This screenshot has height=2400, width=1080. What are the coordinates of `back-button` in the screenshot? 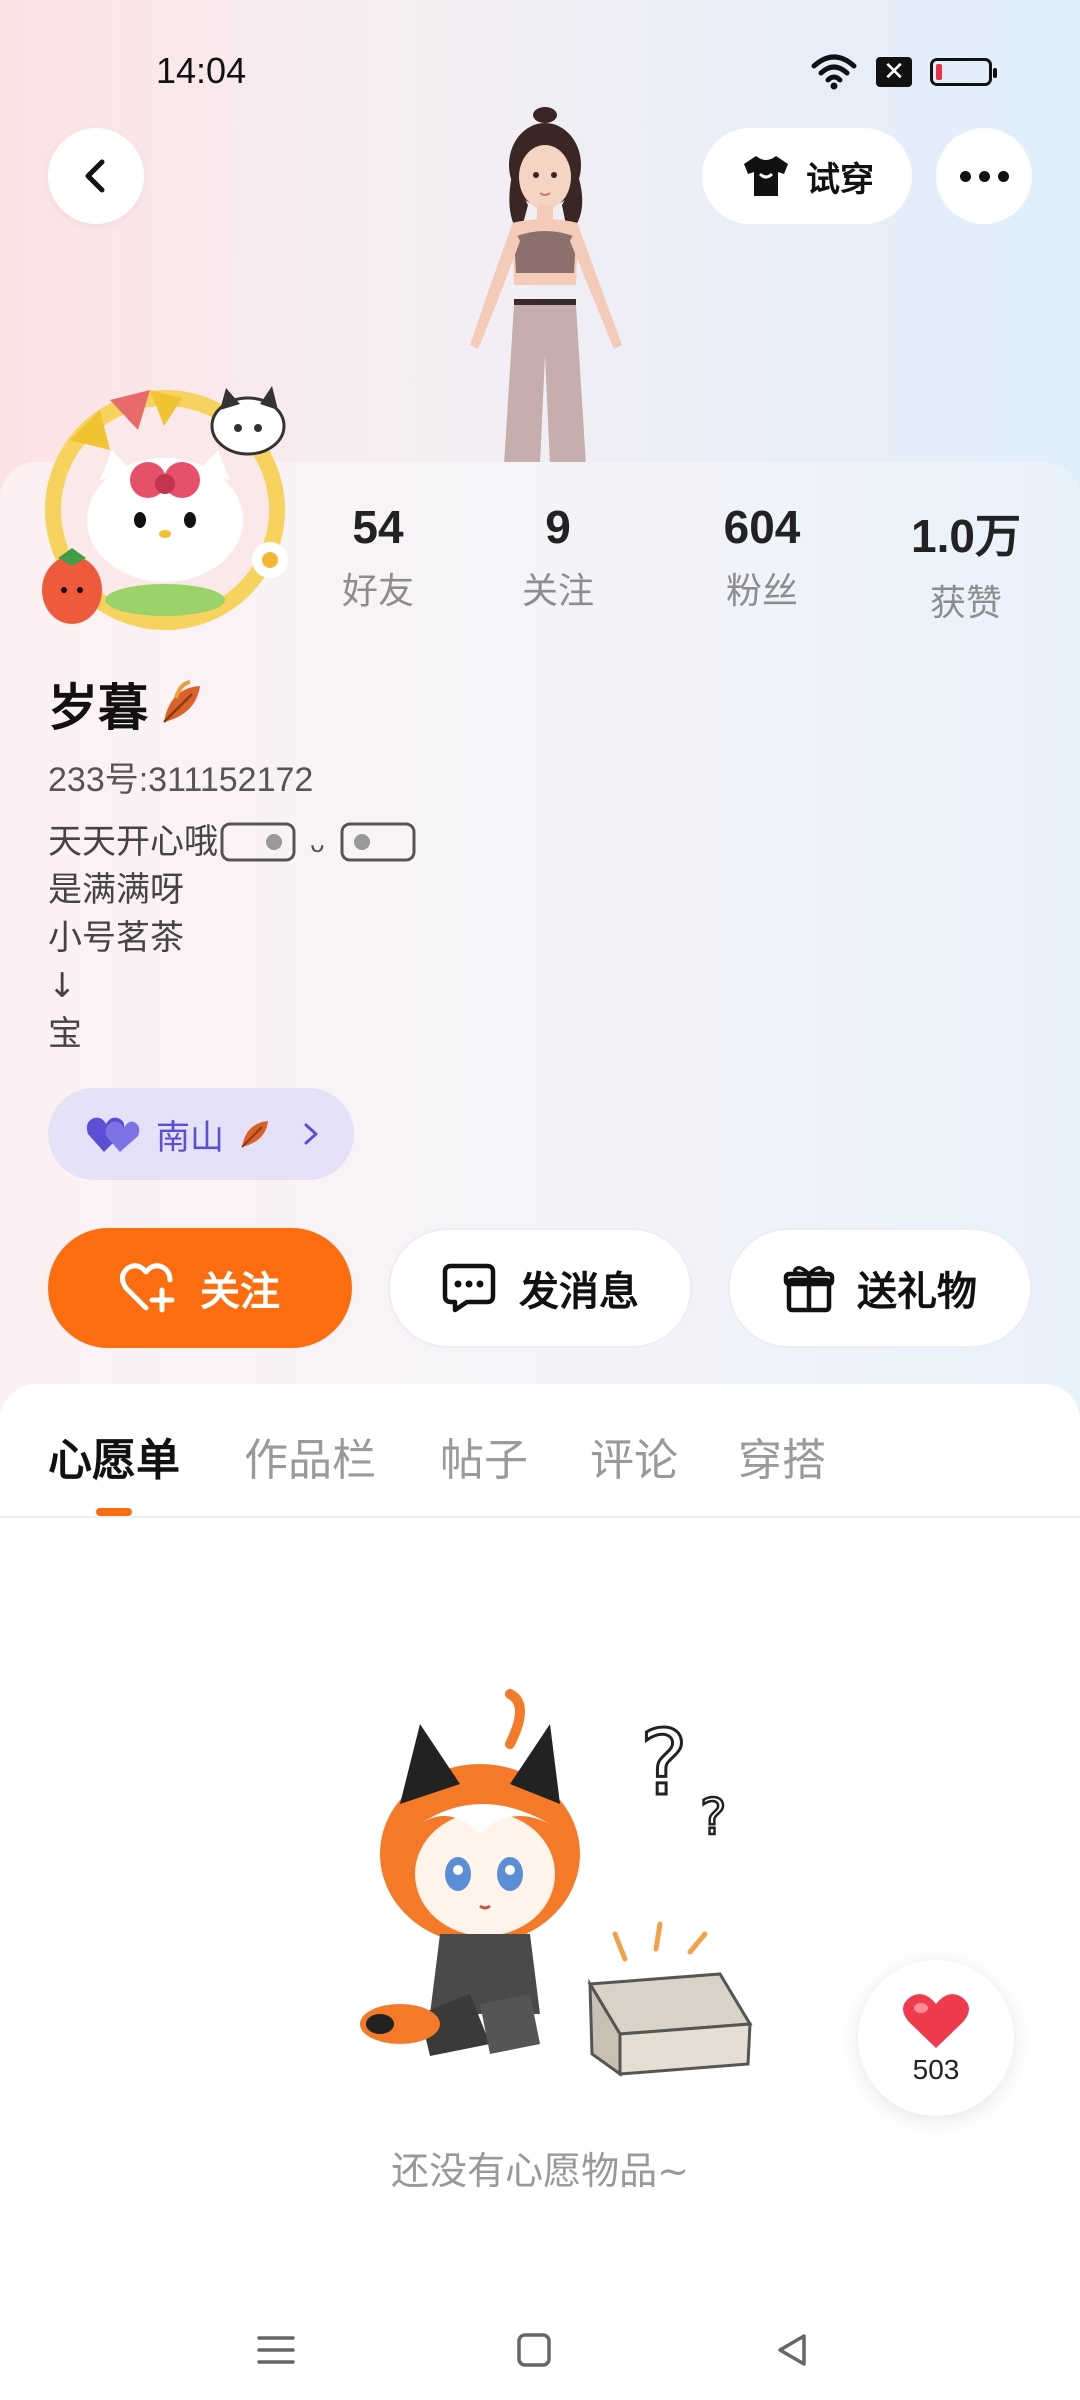 It's located at (96, 176).